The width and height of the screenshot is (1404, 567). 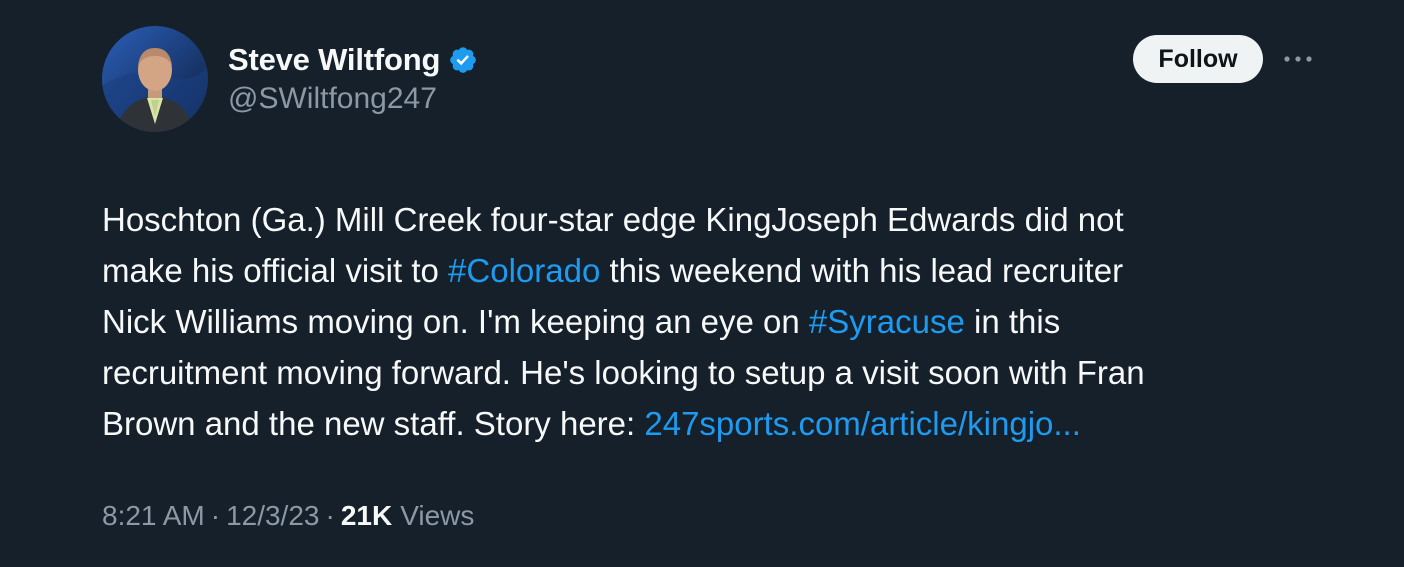 I want to click on tweet-text-segment: in this, so click(x=1012, y=321).